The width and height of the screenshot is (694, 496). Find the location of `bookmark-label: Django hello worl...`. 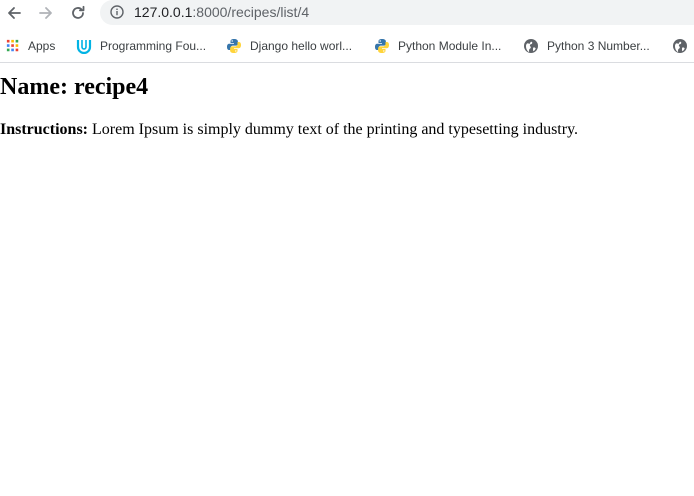

bookmark-label: Django hello worl... is located at coordinates (301, 46).